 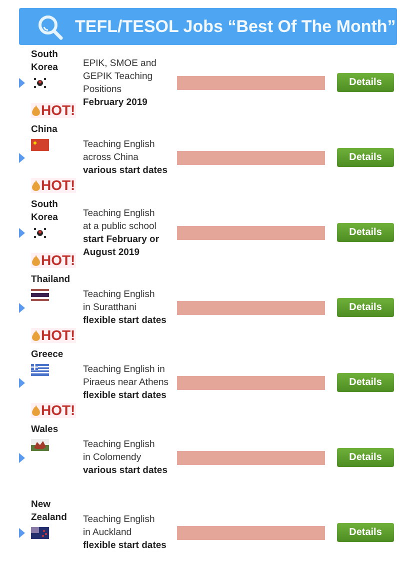 What do you see at coordinates (47, 354) in the screenshot?
I see `country-name: Greece` at bounding box center [47, 354].